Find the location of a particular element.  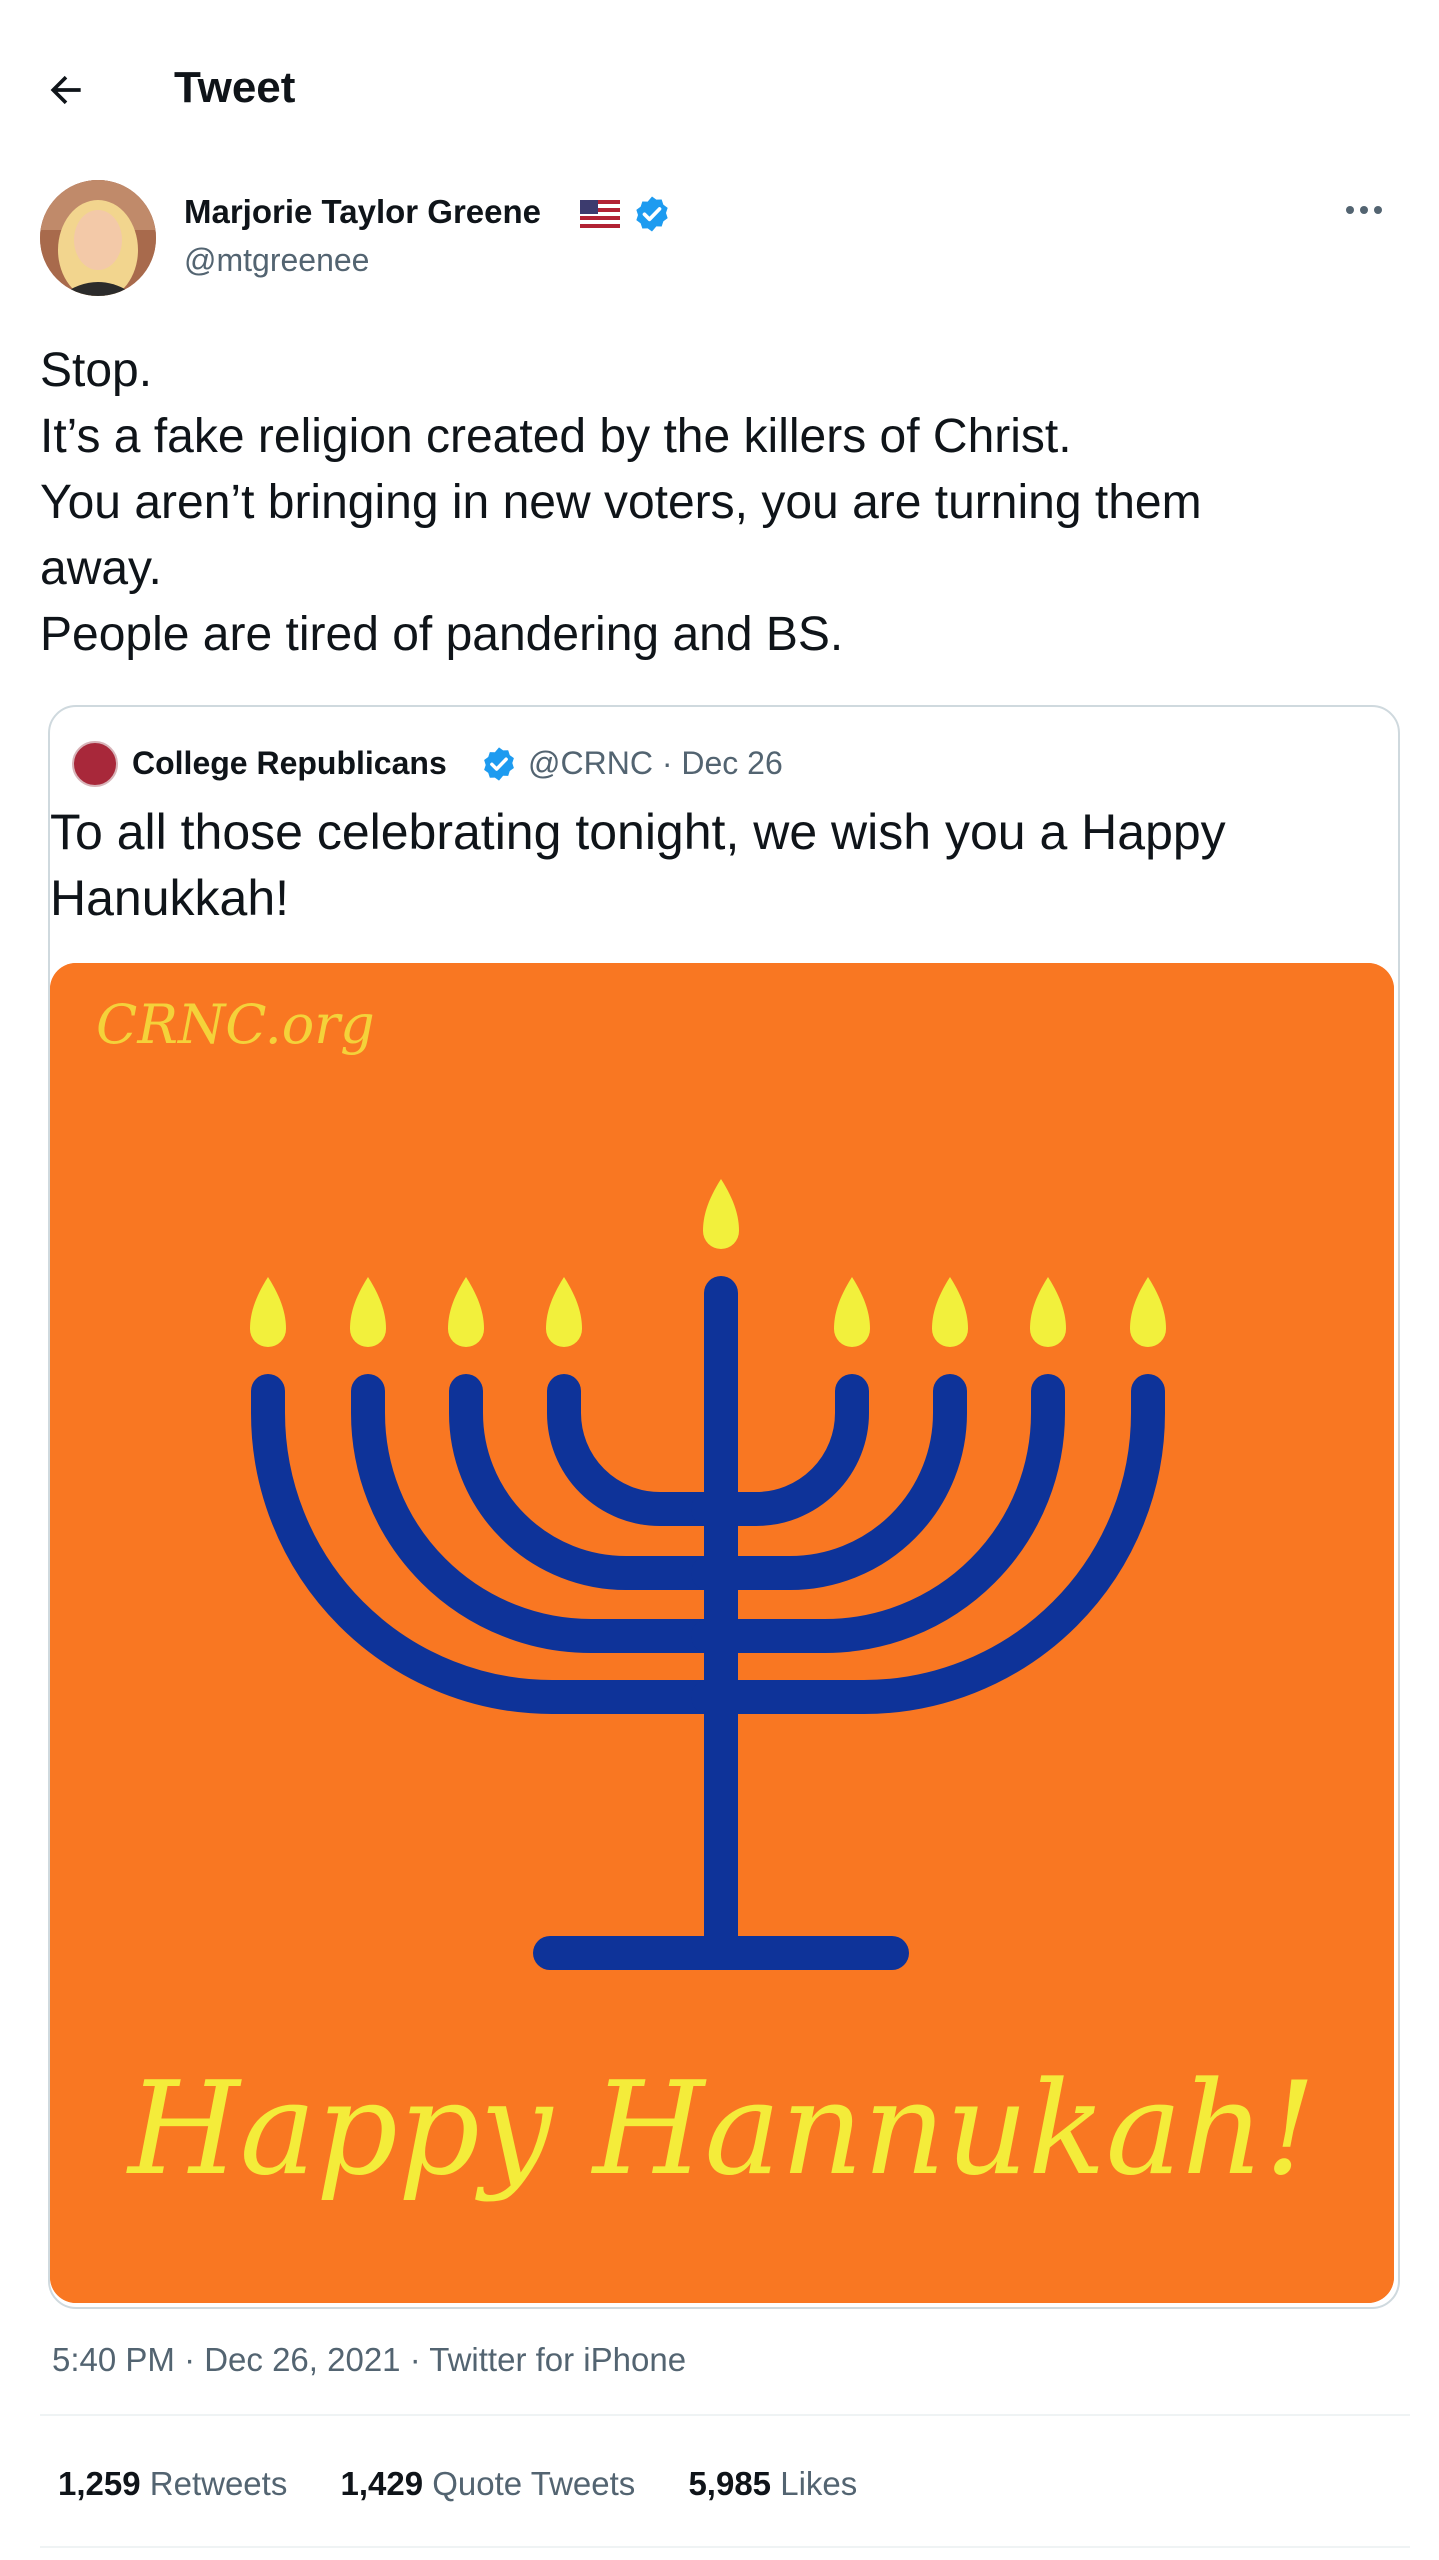

tweet-line: People are tired of pandering and BS. is located at coordinates (442, 634).